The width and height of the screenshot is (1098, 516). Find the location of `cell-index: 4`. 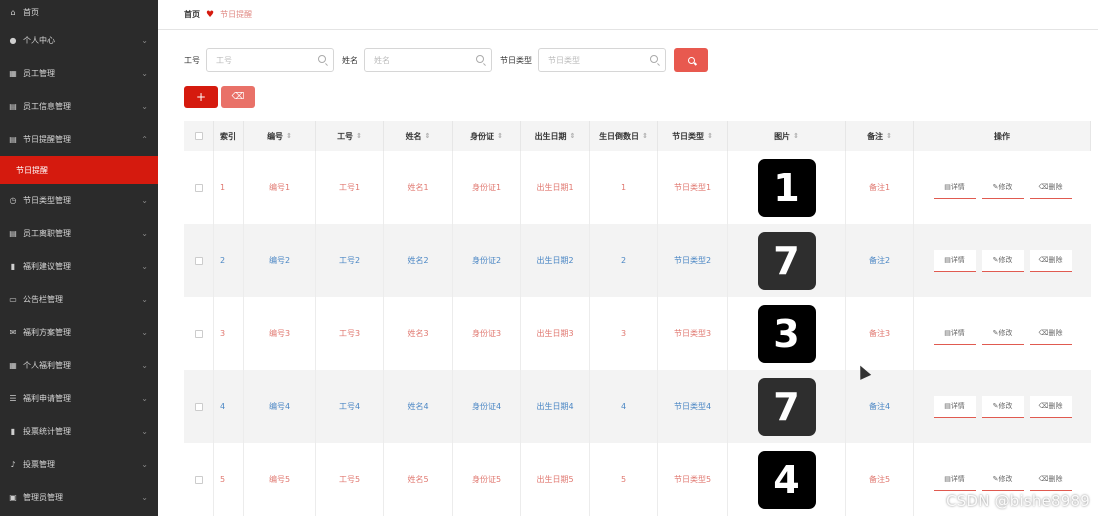

cell-index: 4 is located at coordinates (229, 406).